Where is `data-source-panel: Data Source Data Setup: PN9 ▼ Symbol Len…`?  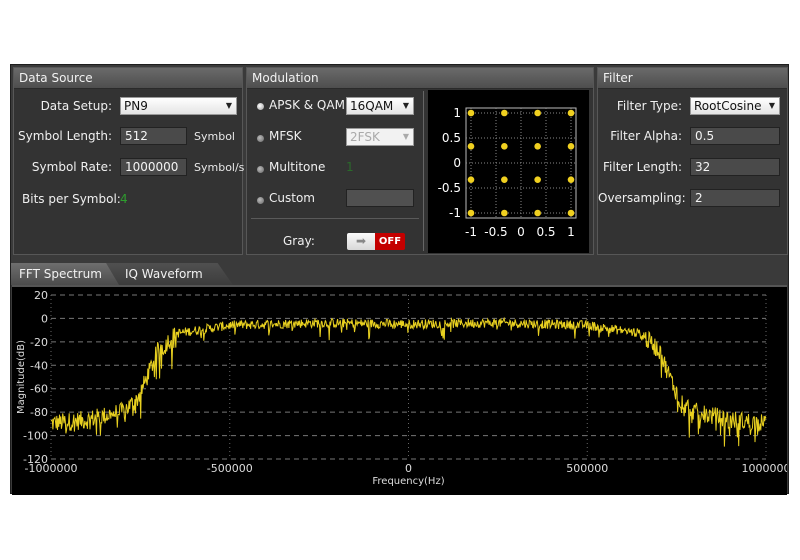 data-source-panel: Data Source Data Setup: PN9 ▼ Symbol Len… is located at coordinates (129, 161).